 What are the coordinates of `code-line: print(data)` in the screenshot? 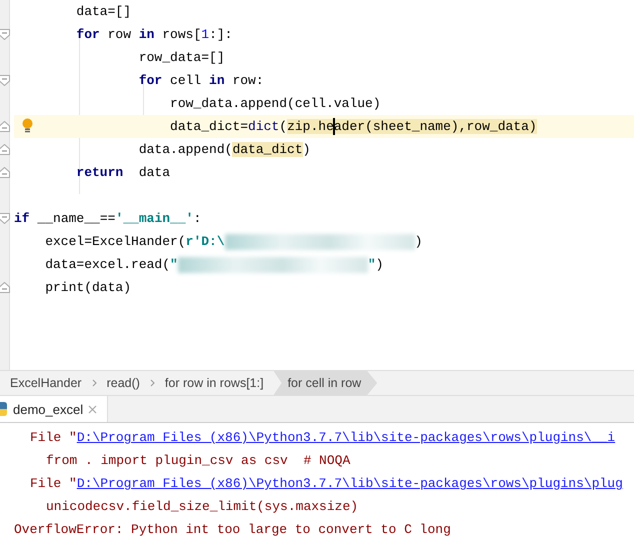 It's located at (88, 288).